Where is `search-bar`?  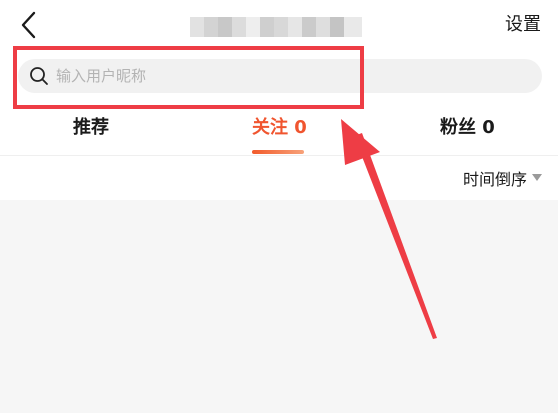 search-bar is located at coordinates (280, 76).